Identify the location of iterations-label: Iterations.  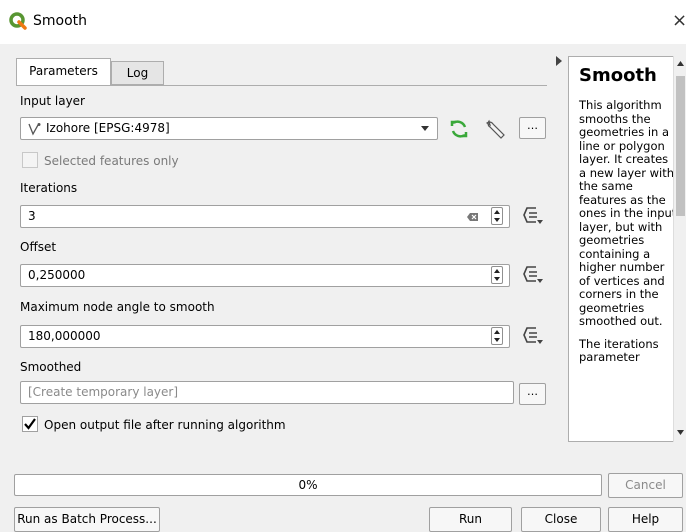
(49, 188).